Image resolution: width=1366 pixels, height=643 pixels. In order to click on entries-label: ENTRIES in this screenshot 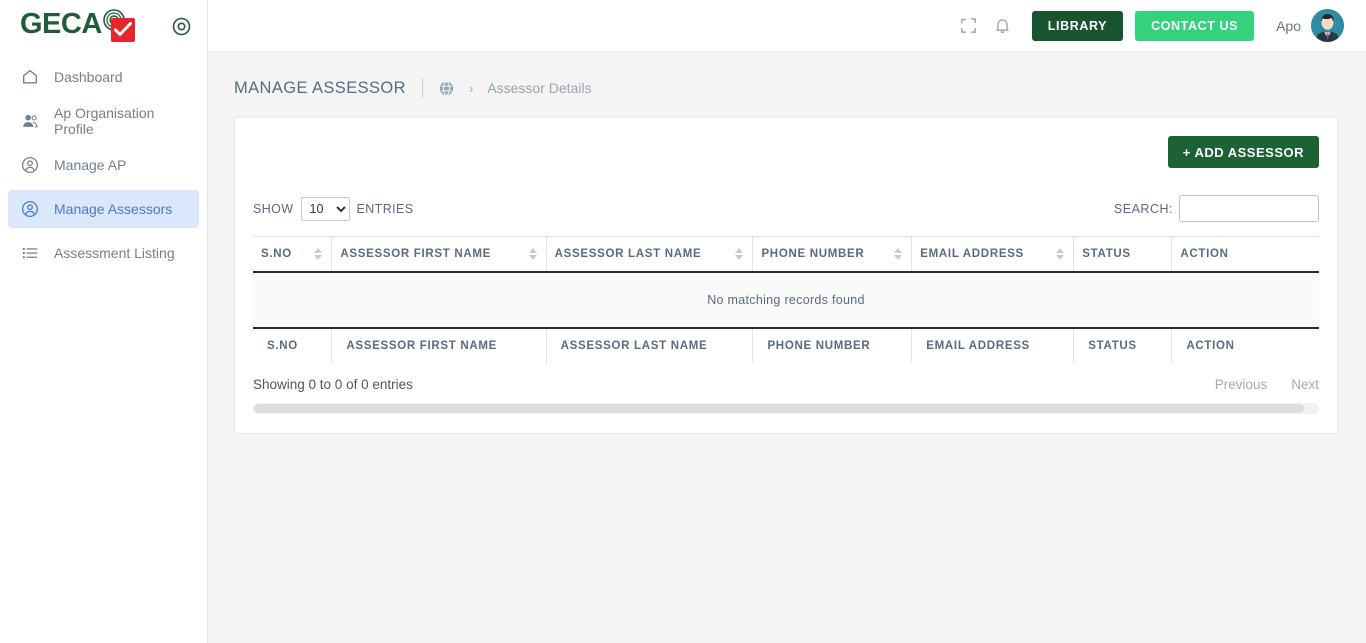, I will do `click(385, 208)`.